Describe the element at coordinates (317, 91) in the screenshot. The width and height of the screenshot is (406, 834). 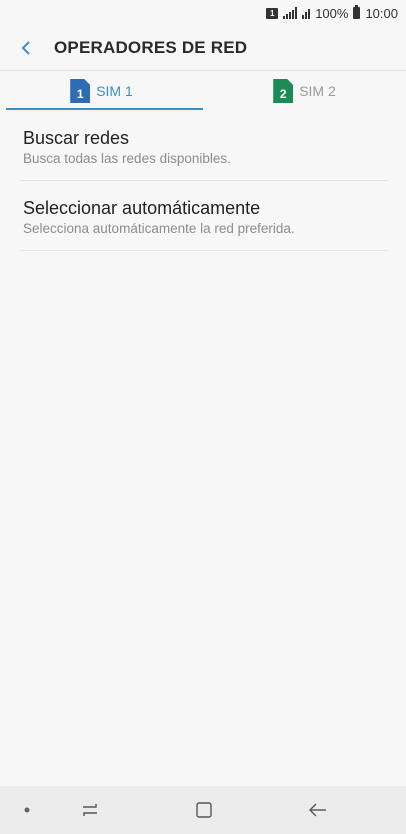
I see `tab-label: SIM 2` at that location.